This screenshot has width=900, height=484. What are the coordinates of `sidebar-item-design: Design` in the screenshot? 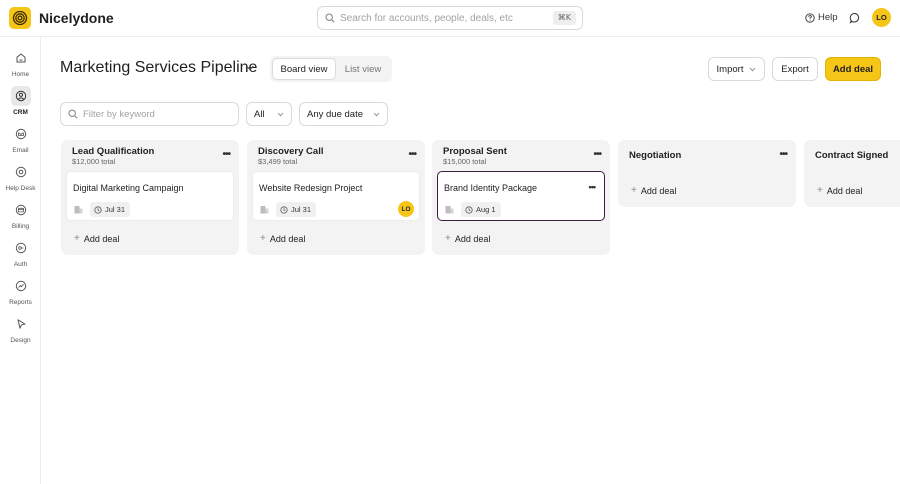 It's located at (20, 329).